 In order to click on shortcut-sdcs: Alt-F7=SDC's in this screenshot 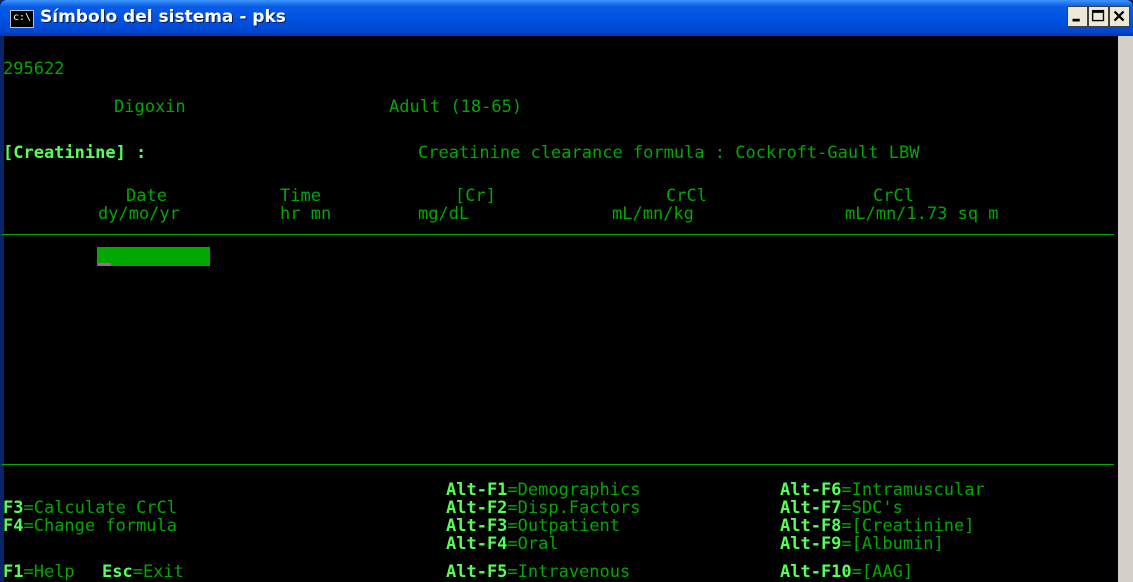, I will do `click(841, 508)`.